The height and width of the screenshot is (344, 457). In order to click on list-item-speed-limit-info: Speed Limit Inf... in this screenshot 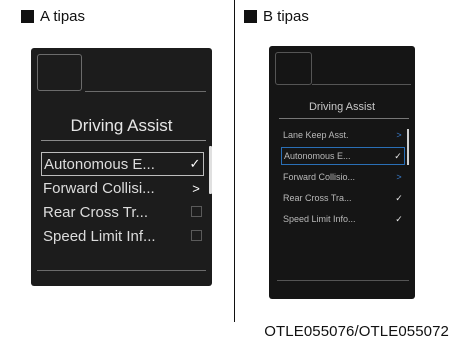, I will do `click(122, 236)`.